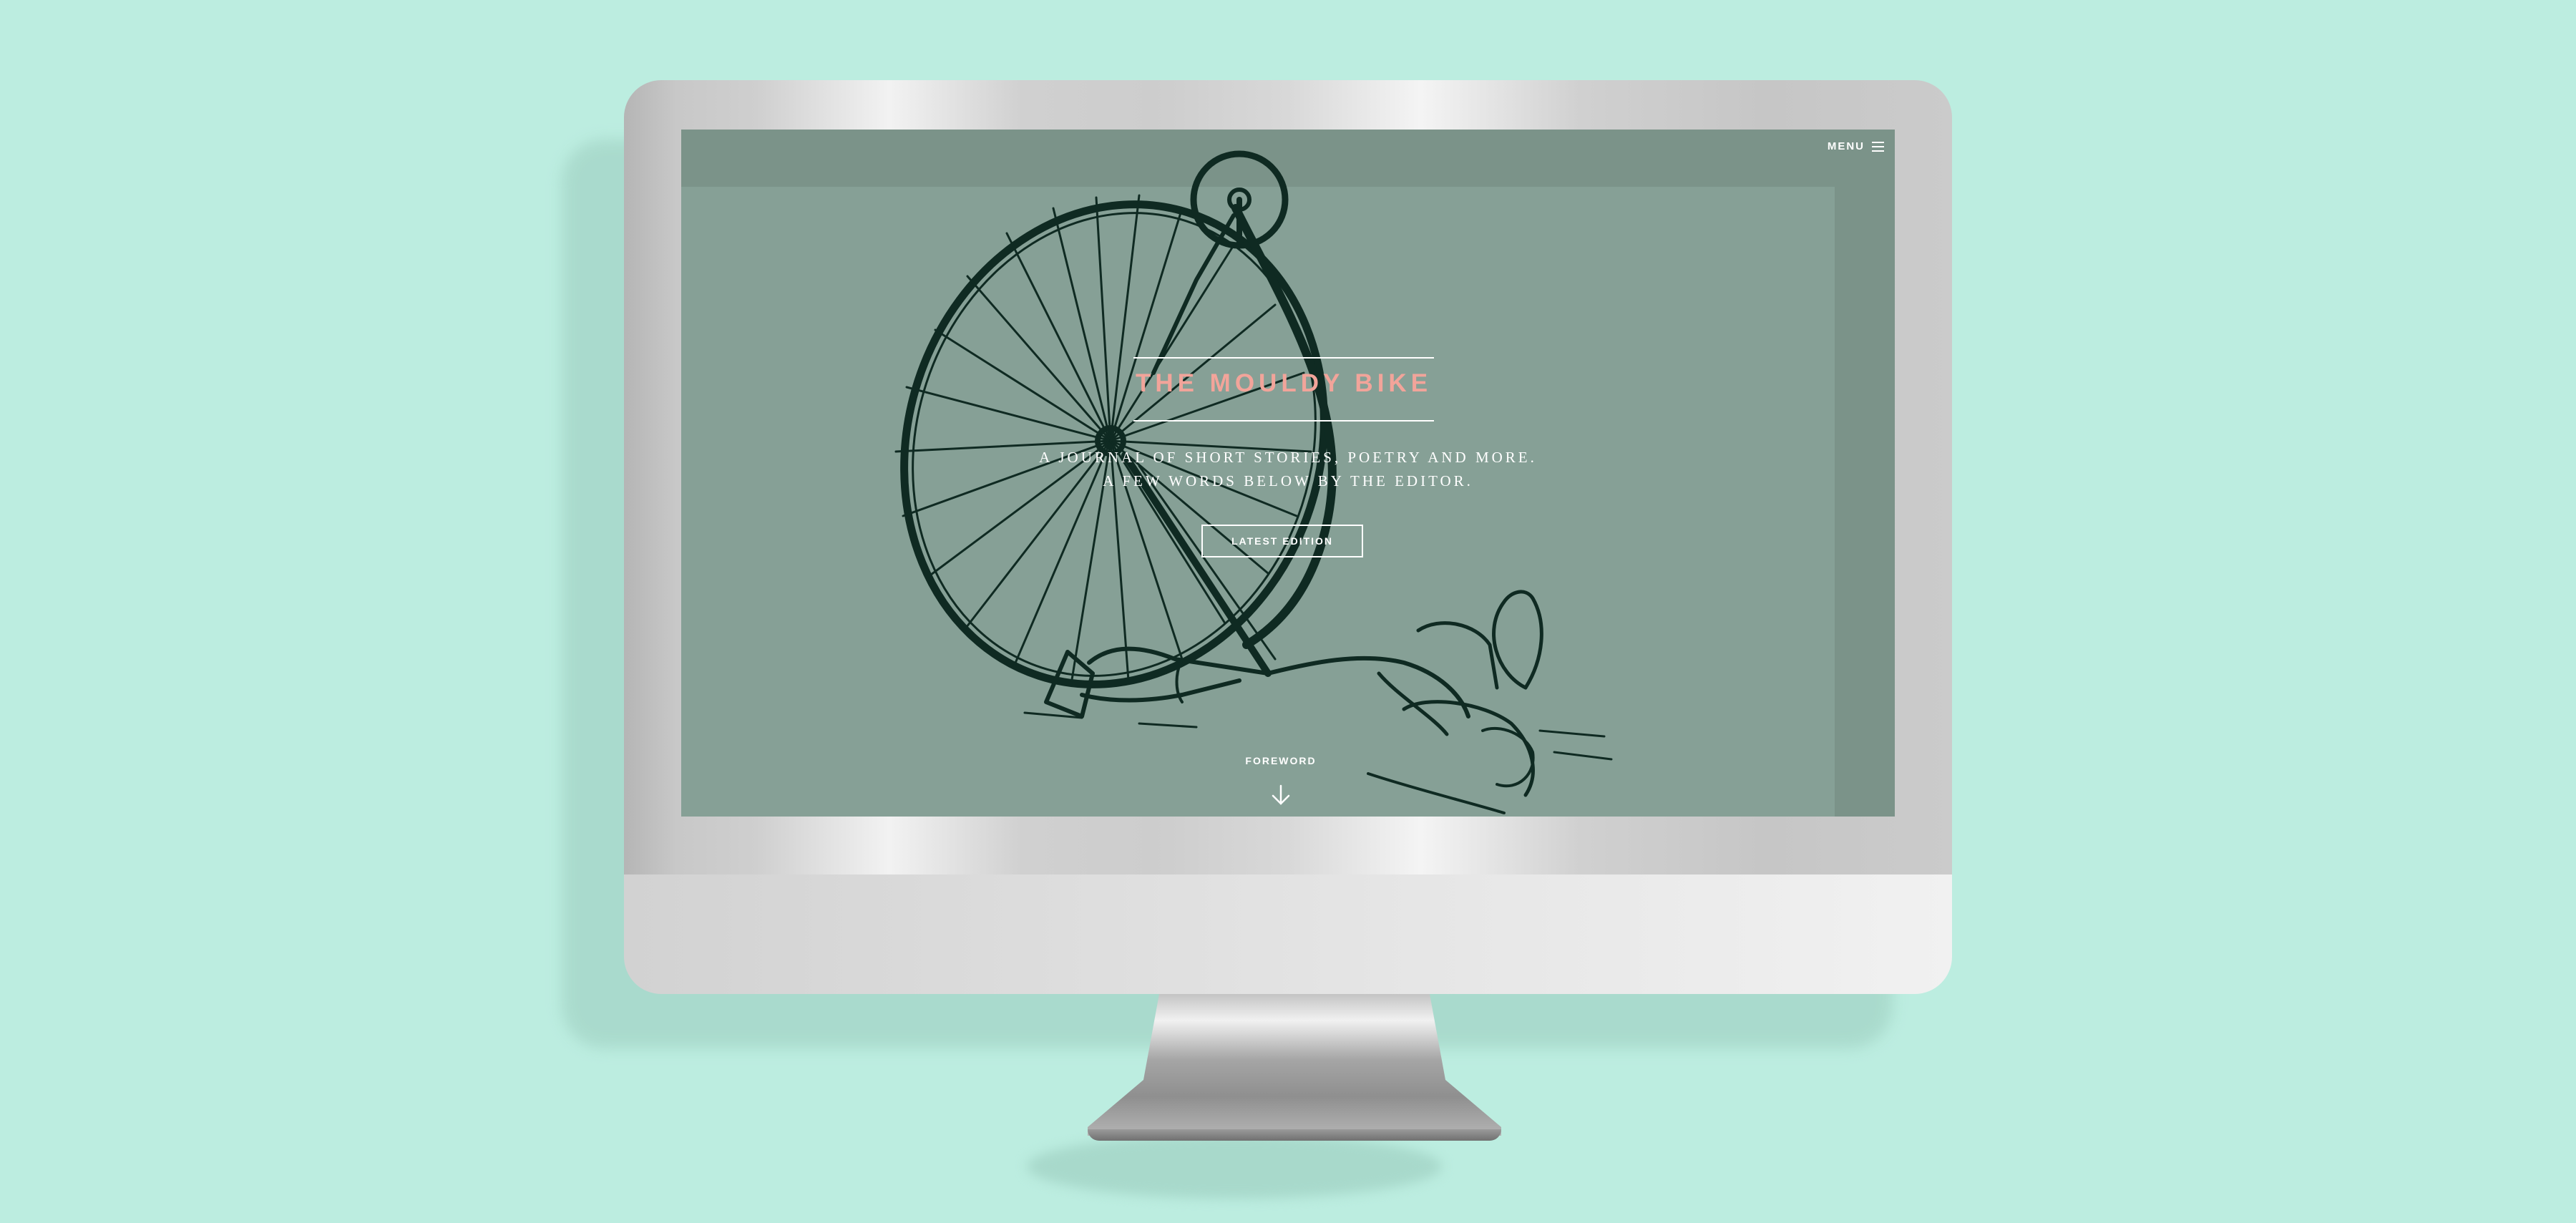 The width and height of the screenshot is (2576, 1223). Describe the element at coordinates (1283, 358) in the screenshot. I see `title-rule-top` at that location.